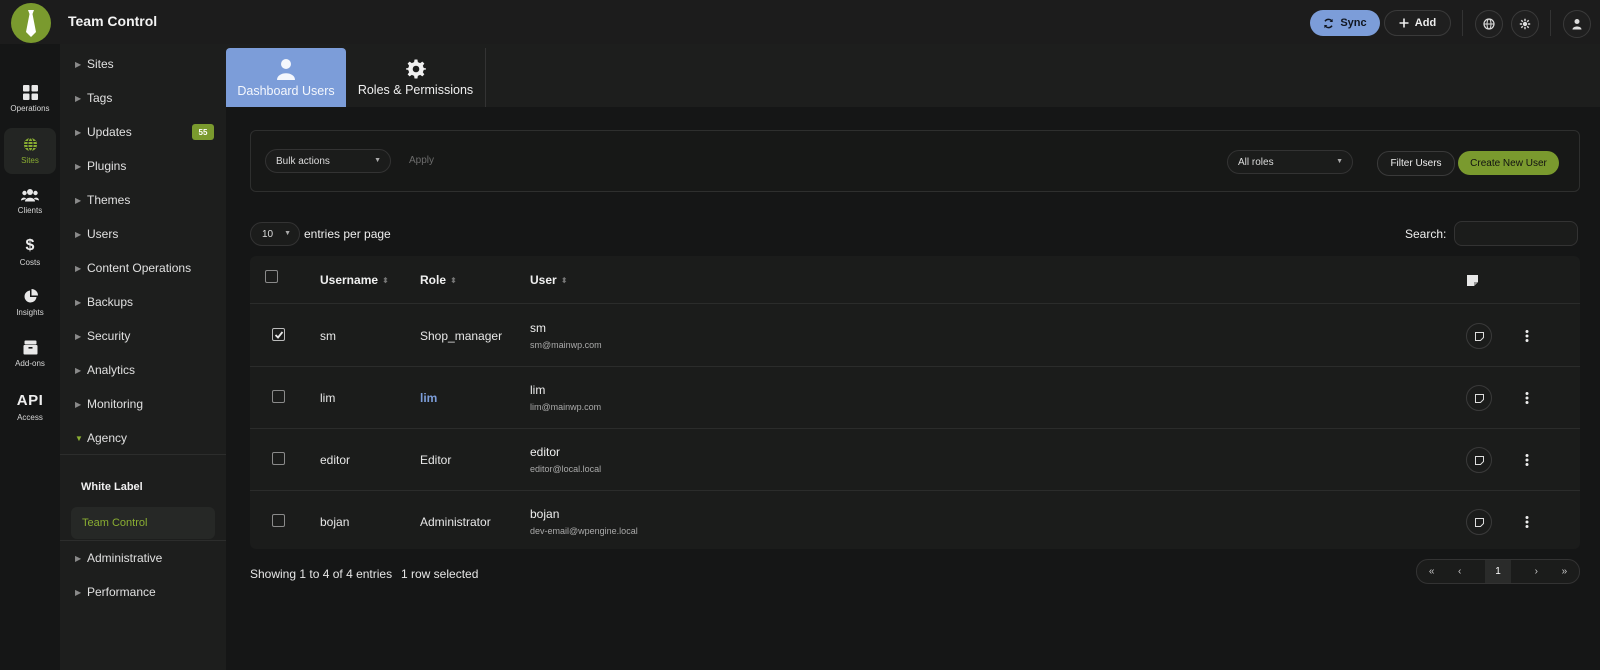 The image size is (1600, 670). Describe the element at coordinates (453, 280) in the screenshot. I see `sort-icon: ⬍` at that location.